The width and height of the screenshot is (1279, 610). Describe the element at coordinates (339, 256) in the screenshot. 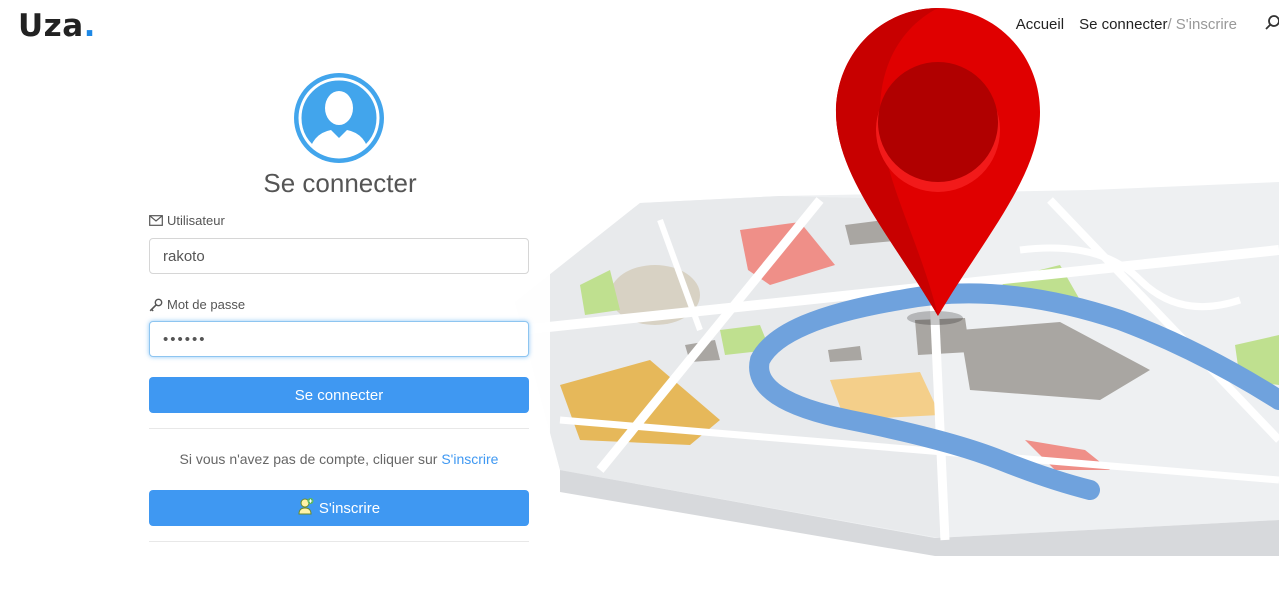

I see `username-input` at that location.